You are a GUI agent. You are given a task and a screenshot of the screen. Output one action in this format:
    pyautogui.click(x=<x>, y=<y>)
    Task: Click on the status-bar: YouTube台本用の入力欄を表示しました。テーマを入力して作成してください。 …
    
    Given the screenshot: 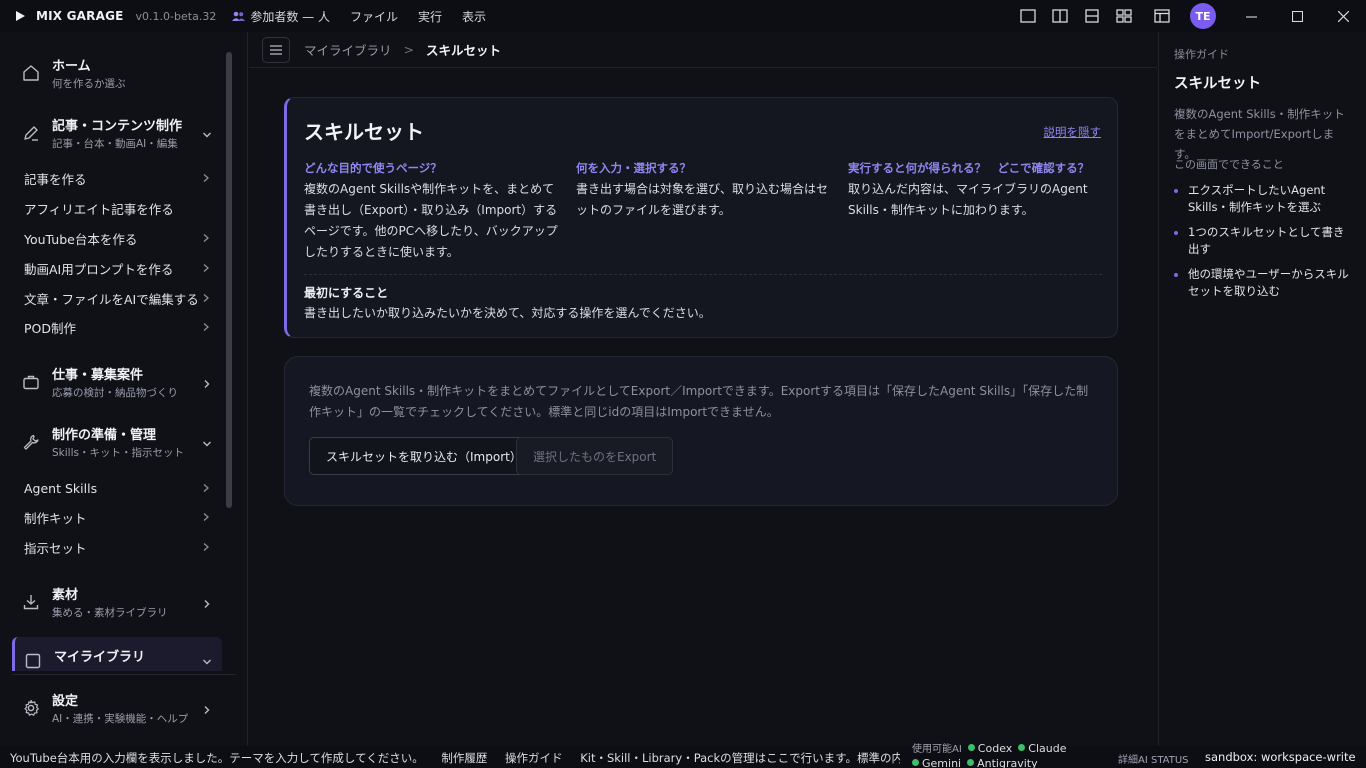 What is the action you would take?
    pyautogui.click(x=683, y=755)
    